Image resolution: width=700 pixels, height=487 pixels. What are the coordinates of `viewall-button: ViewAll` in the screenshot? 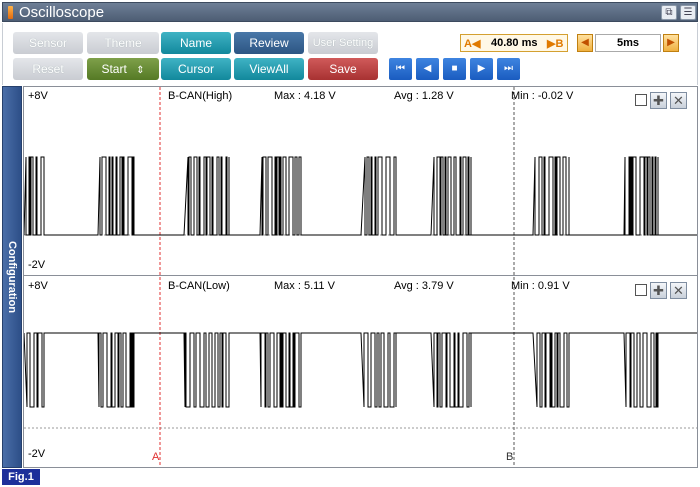 It's located at (269, 69).